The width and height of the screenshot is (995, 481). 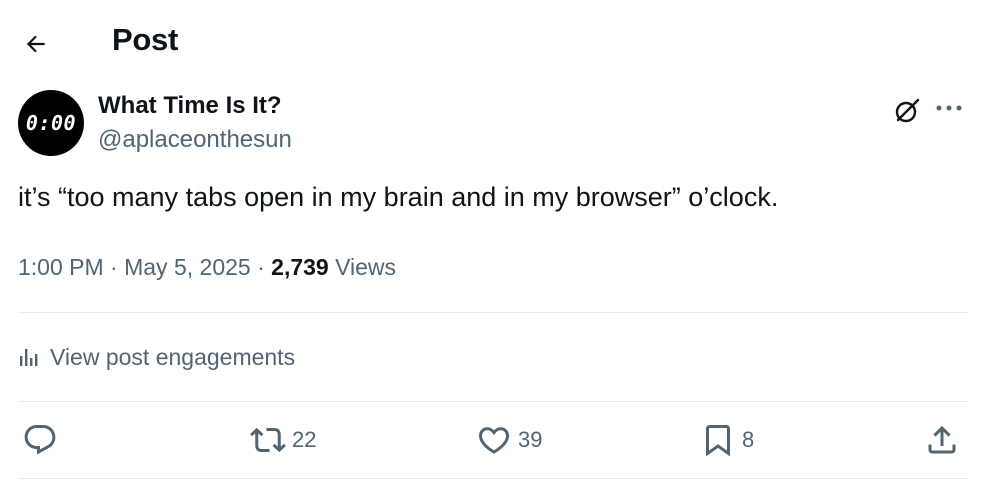 I want to click on heart-icon, so click(x=494, y=440).